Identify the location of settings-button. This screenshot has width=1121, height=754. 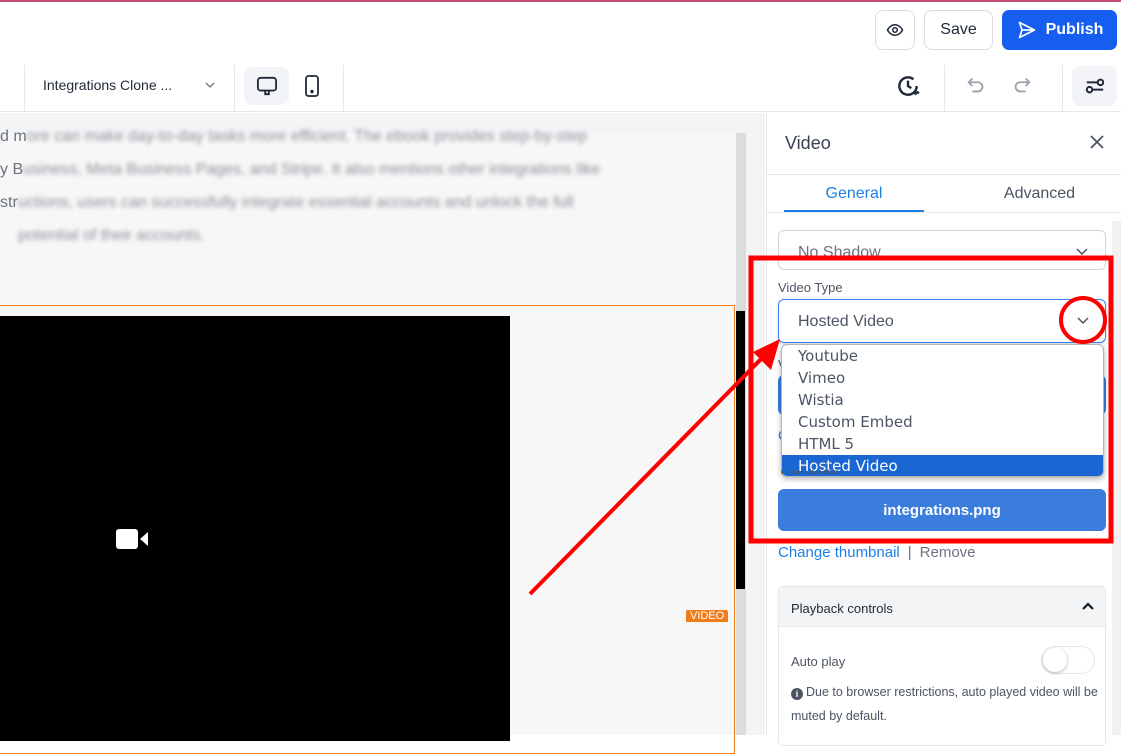
(1094, 86).